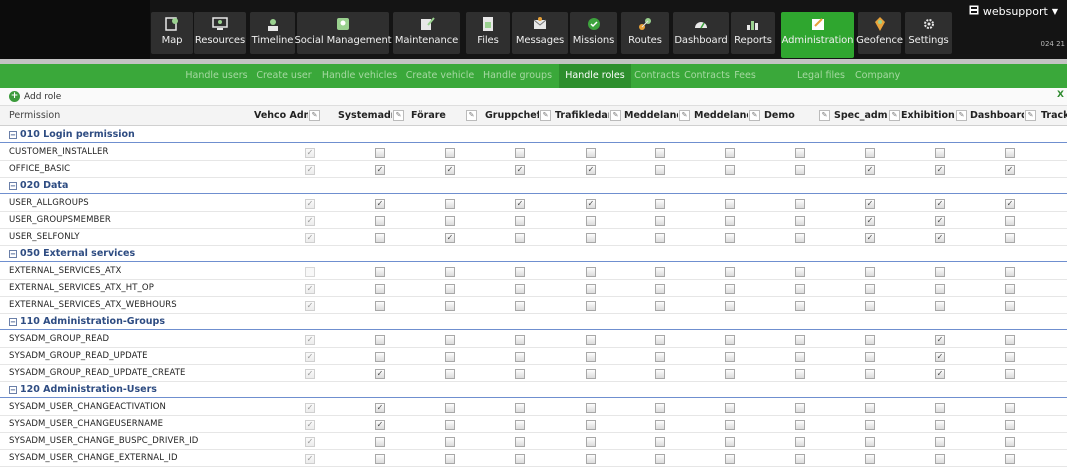 This screenshot has width=1067, height=467. Describe the element at coordinates (517, 76) in the screenshot. I see `subnav-item-handle-groups: Handle groups` at that location.